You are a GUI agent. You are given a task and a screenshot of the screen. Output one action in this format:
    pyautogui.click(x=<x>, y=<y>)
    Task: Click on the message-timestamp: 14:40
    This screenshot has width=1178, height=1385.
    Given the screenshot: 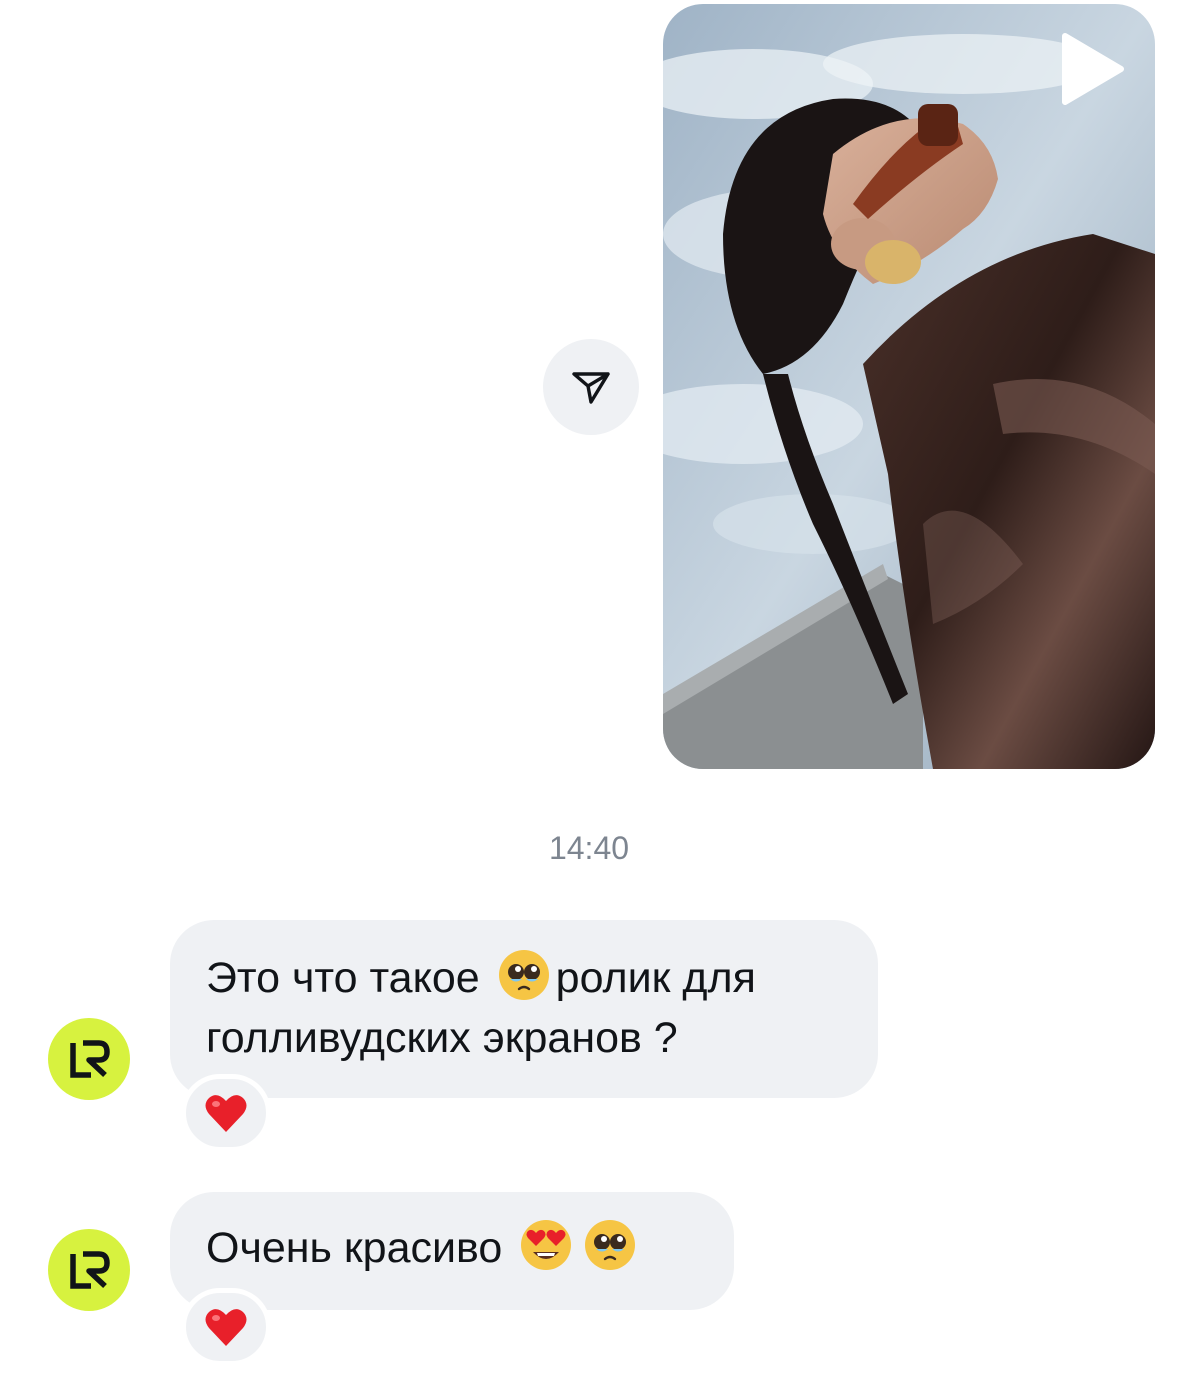 What is the action you would take?
    pyautogui.click(x=589, y=848)
    